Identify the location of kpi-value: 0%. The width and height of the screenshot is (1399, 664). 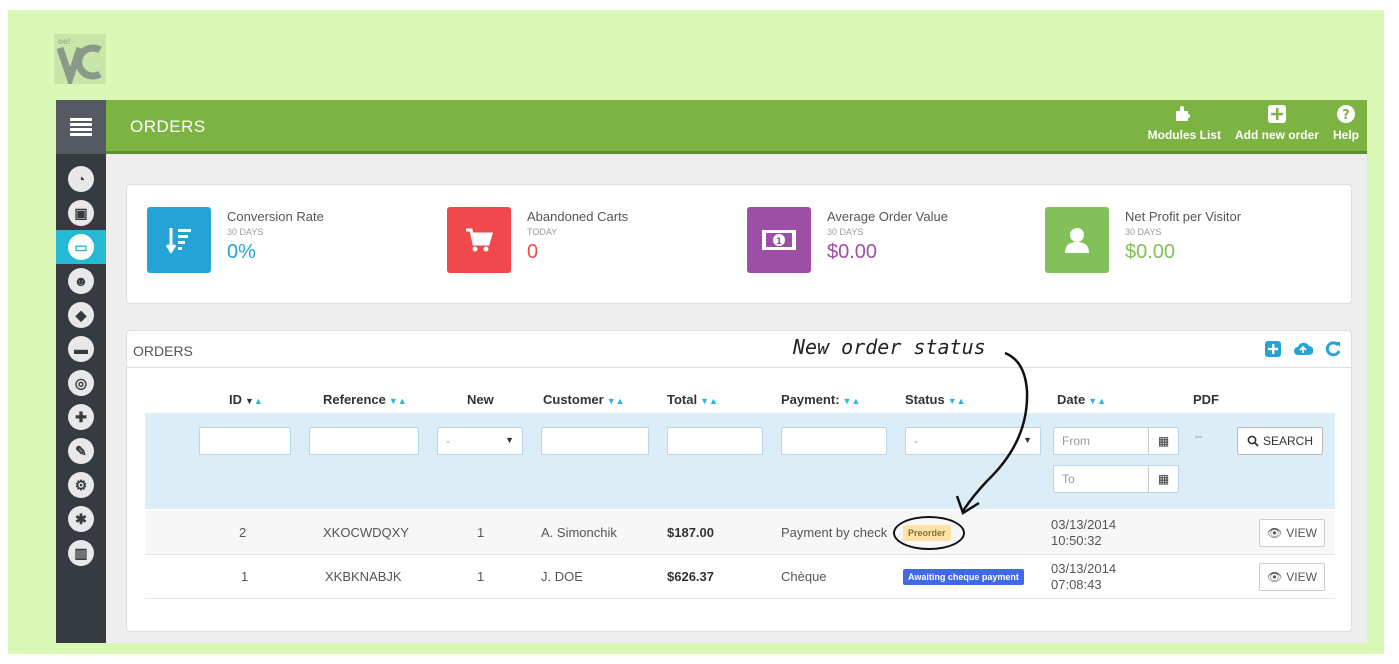
(241, 252).